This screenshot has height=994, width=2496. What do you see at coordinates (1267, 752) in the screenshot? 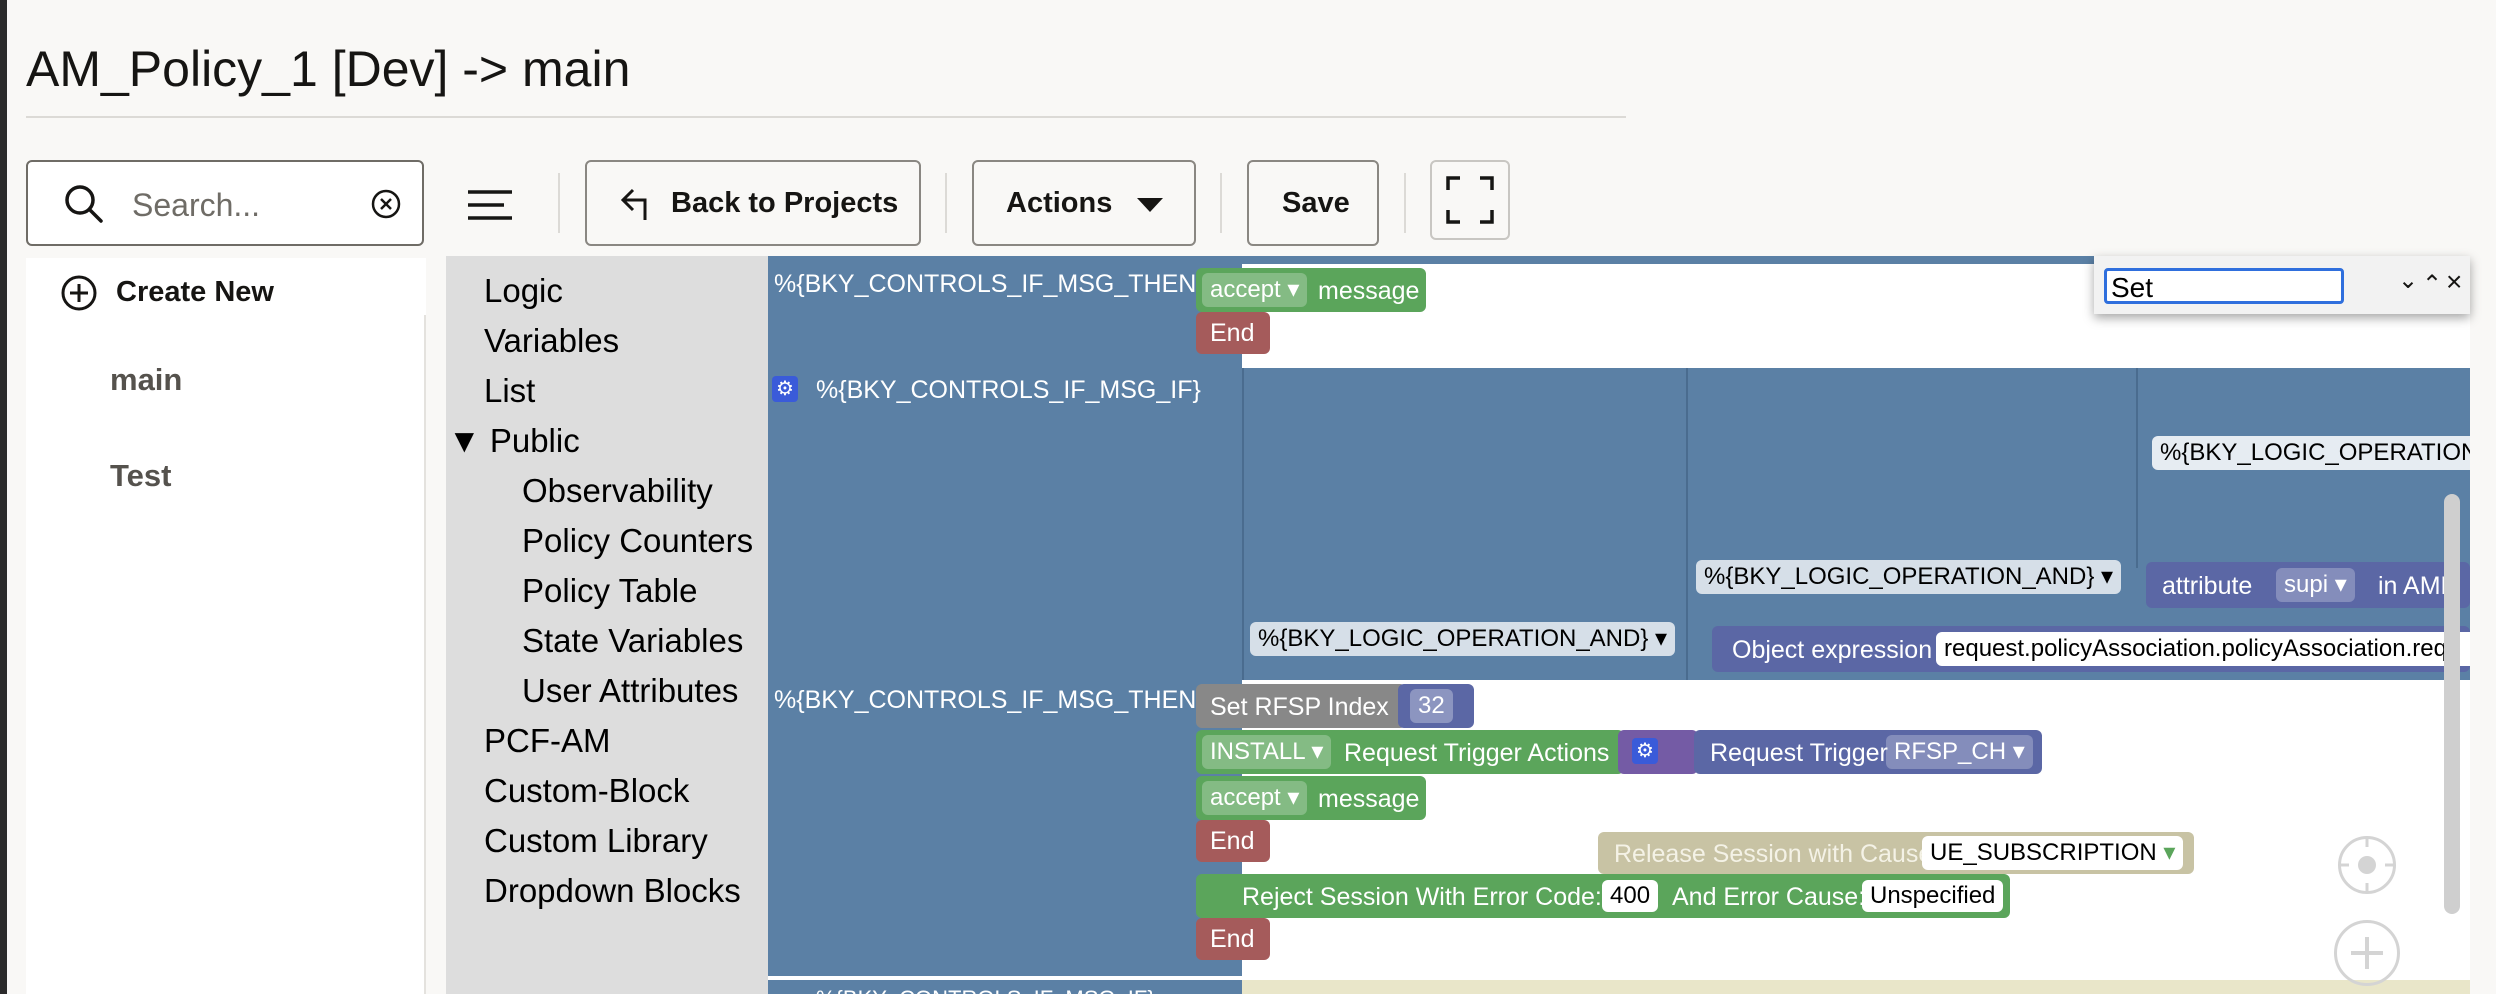
I see `install-dropdown: INSTALL ▾` at bounding box center [1267, 752].